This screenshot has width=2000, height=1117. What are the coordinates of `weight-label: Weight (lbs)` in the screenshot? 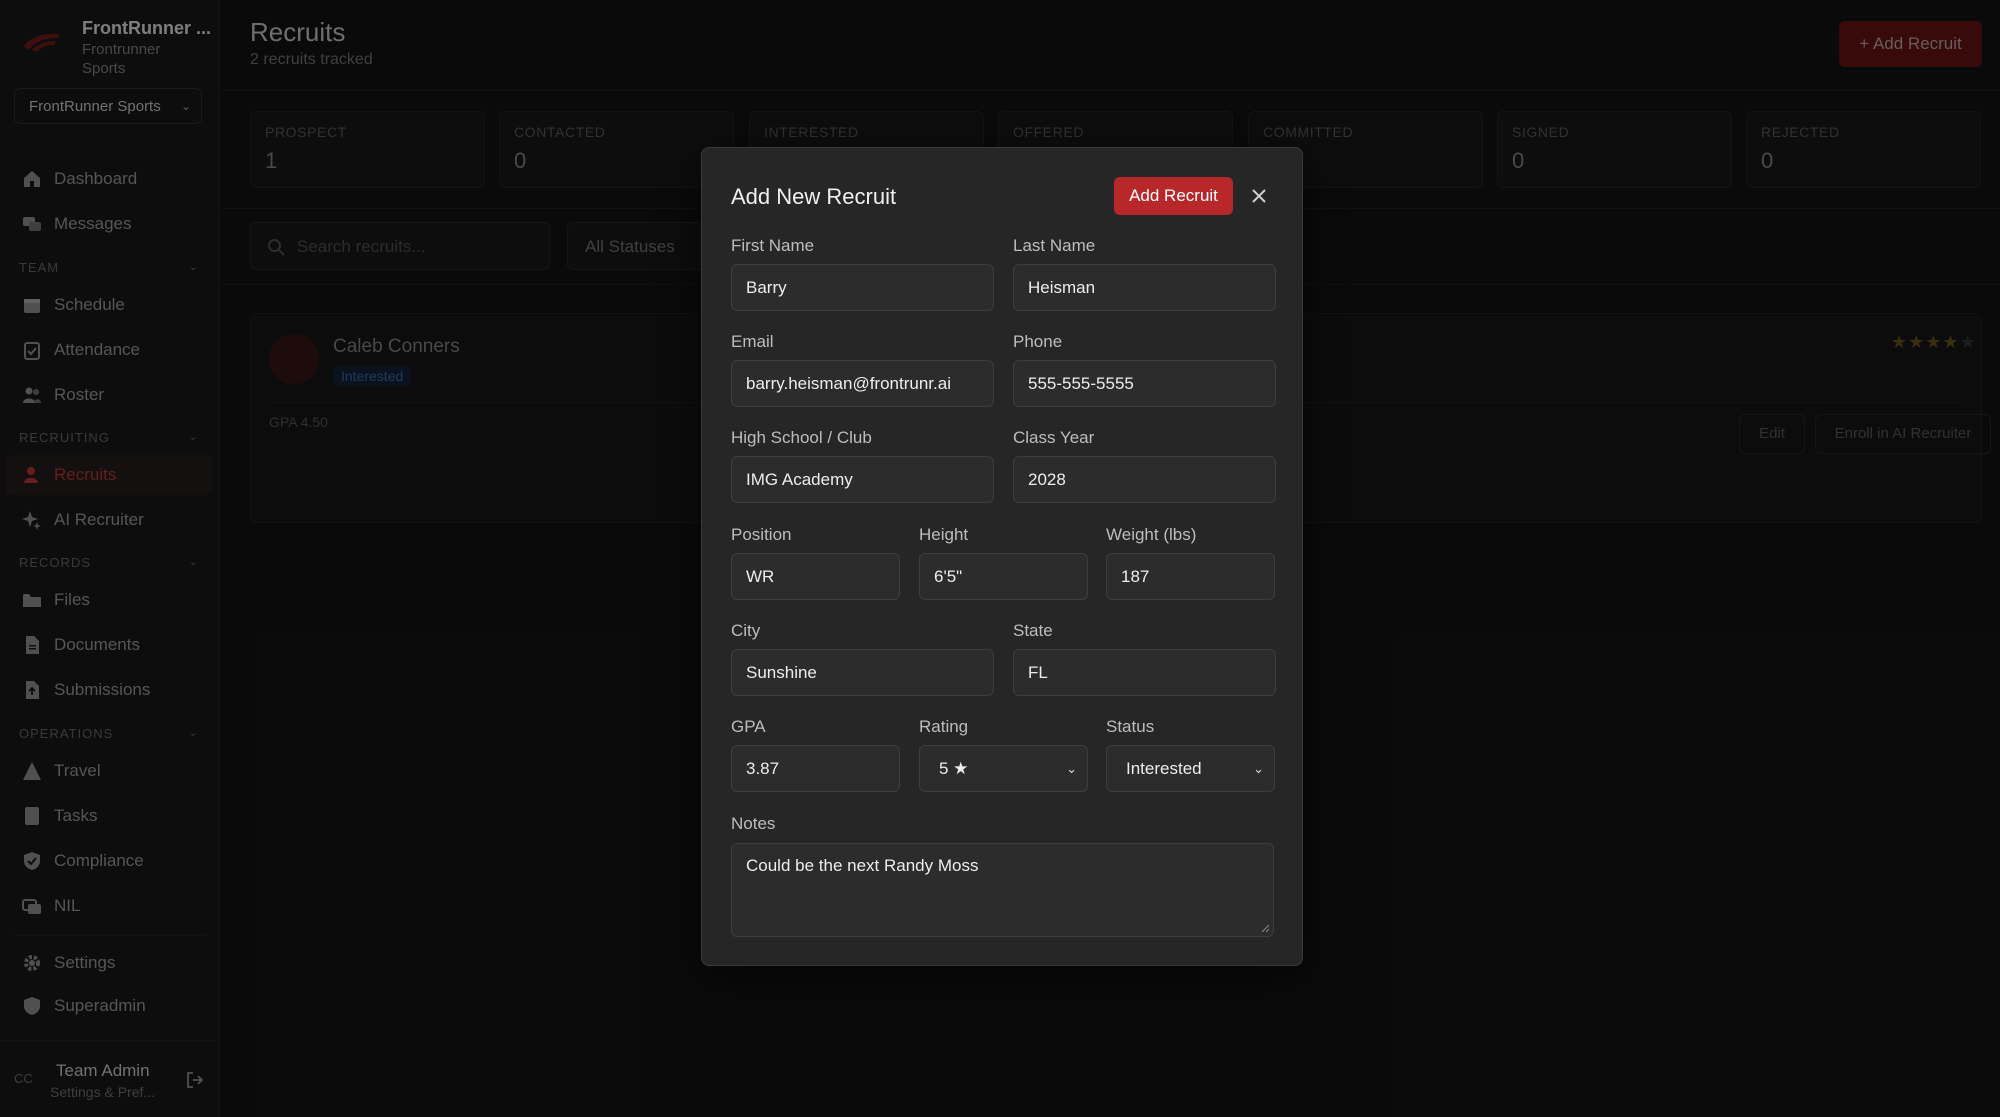 It's located at (1151, 534).